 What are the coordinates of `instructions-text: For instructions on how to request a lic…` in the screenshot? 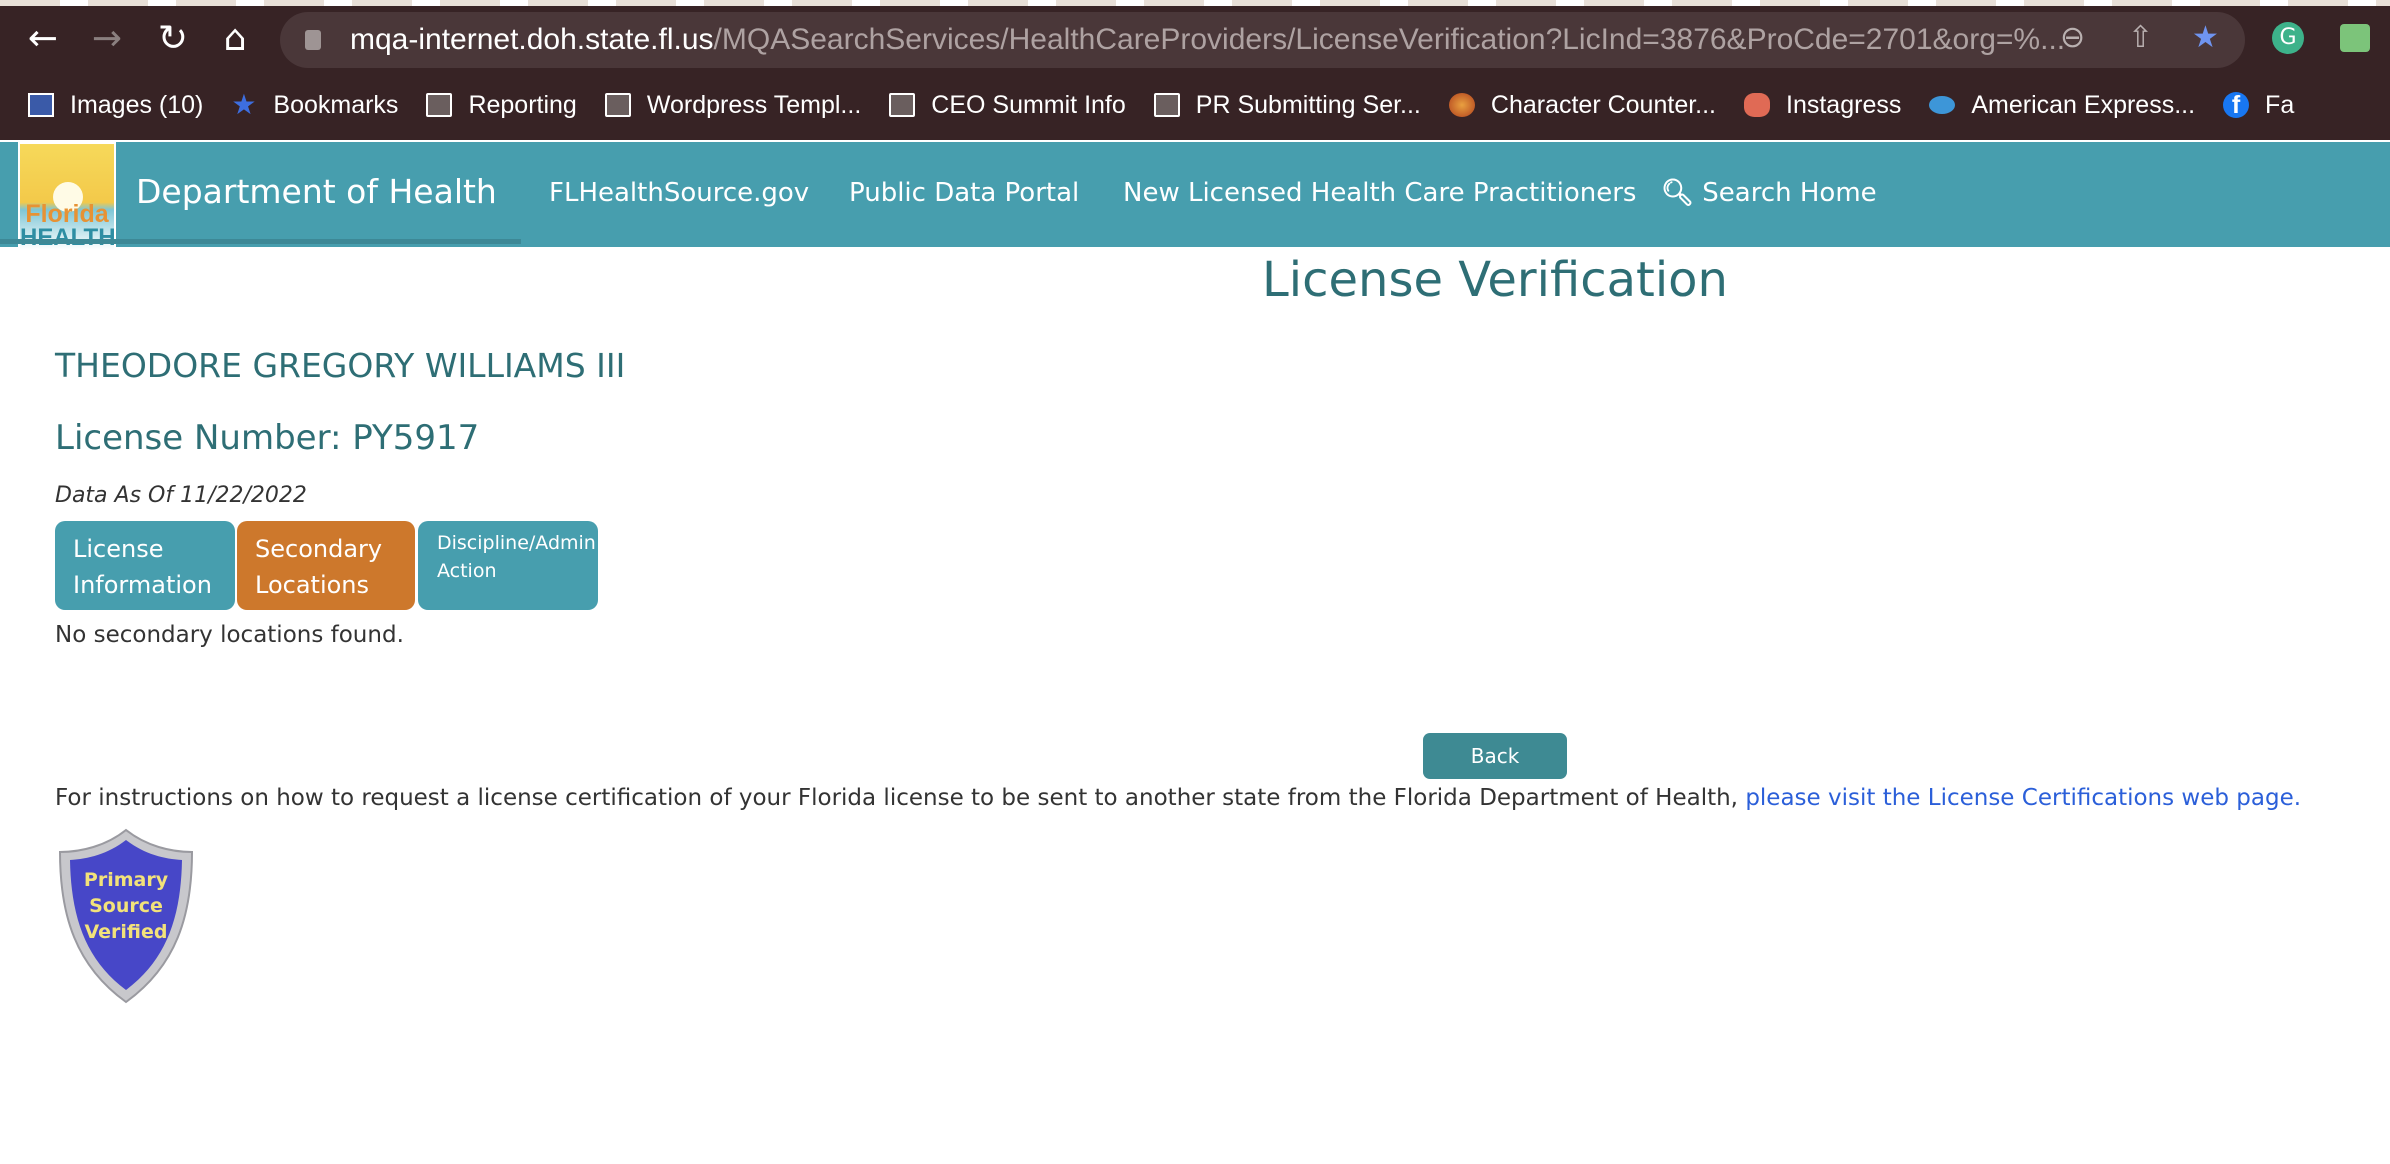 It's located at (896, 798).